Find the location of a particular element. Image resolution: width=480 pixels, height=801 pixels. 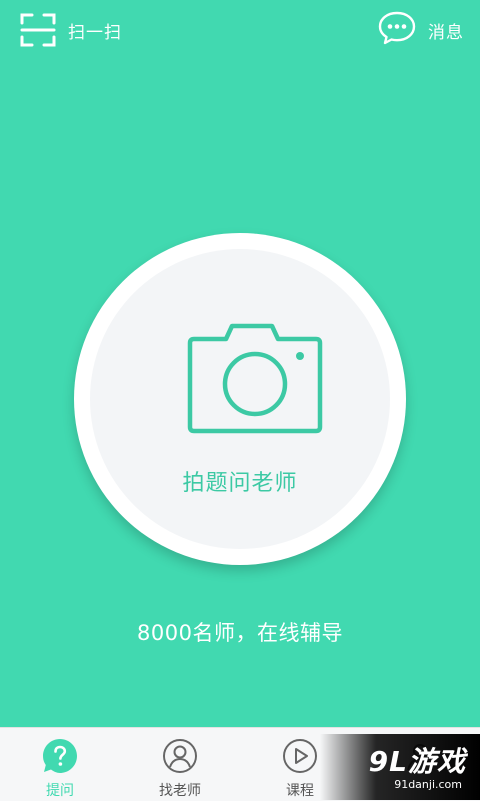

tab-ask: 提问 is located at coordinates (60, 764).